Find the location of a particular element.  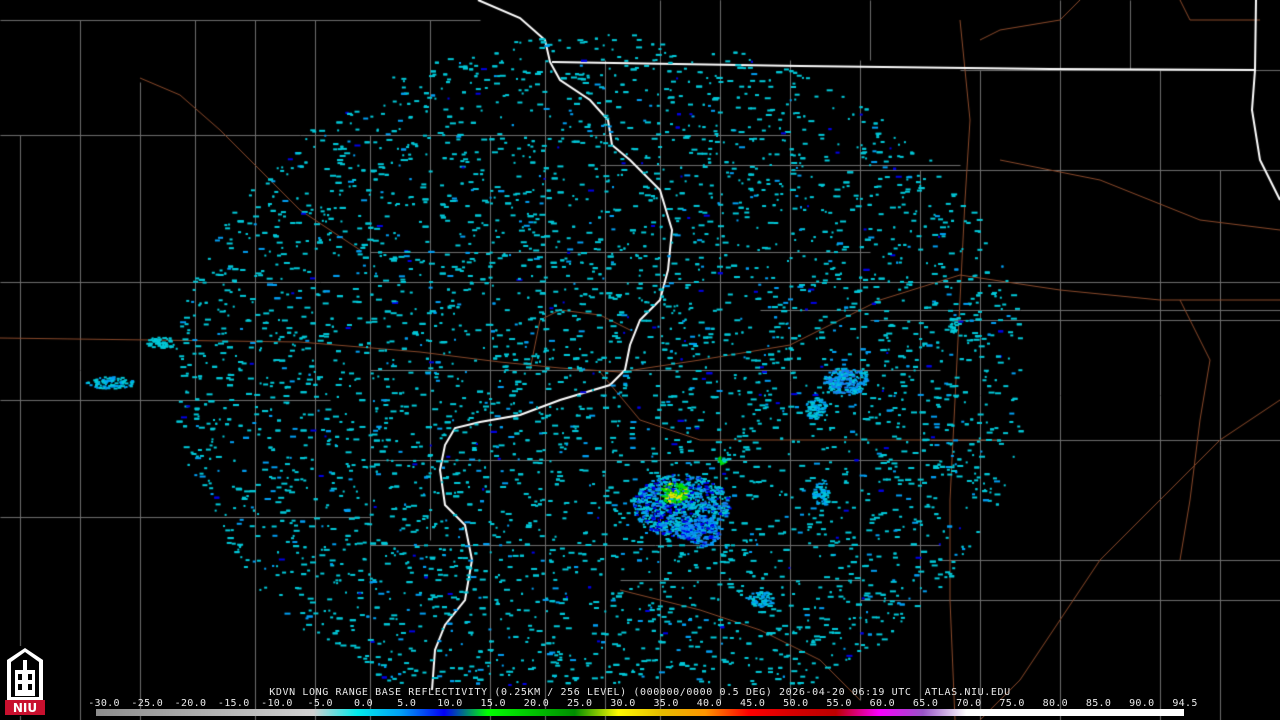

scale-label: 94.5 is located at coordinates (1185, 703).